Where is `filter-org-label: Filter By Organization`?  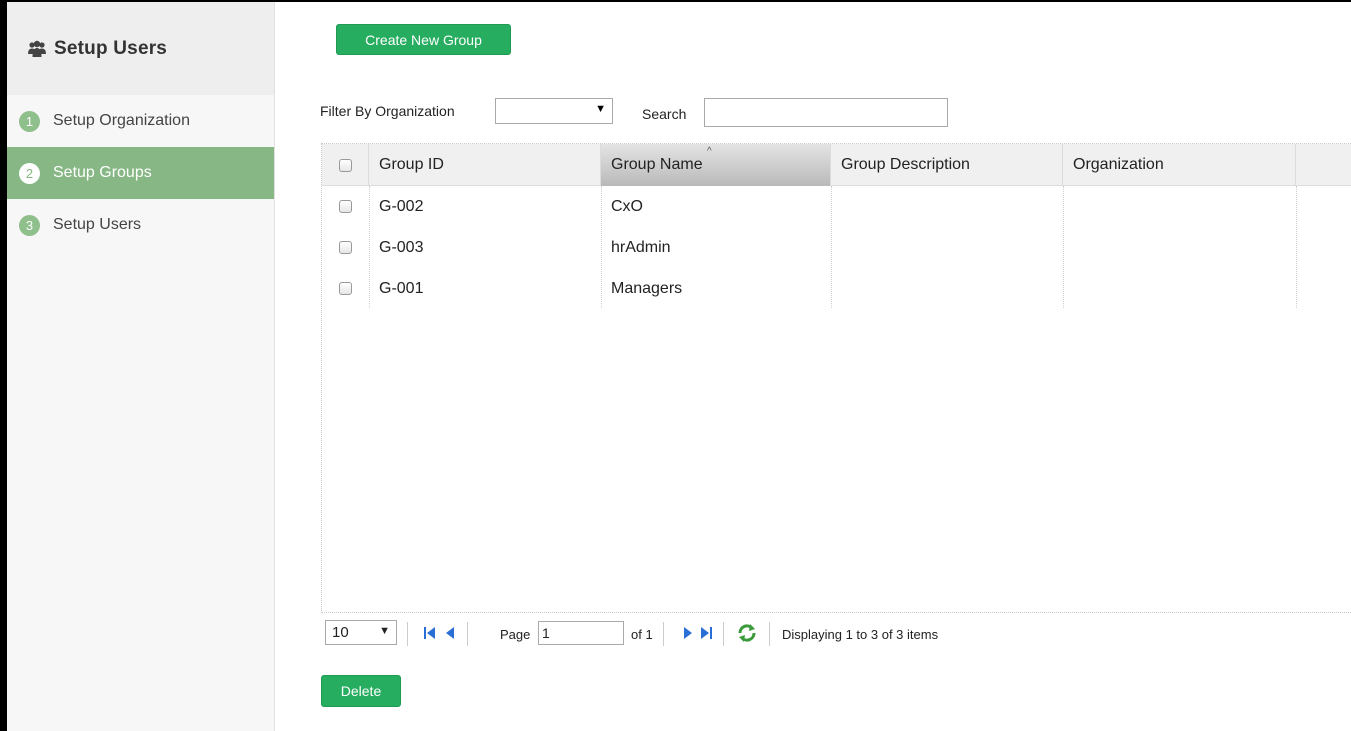
filter-org-label: Filter By Organization is located at coordinates (387, 111).